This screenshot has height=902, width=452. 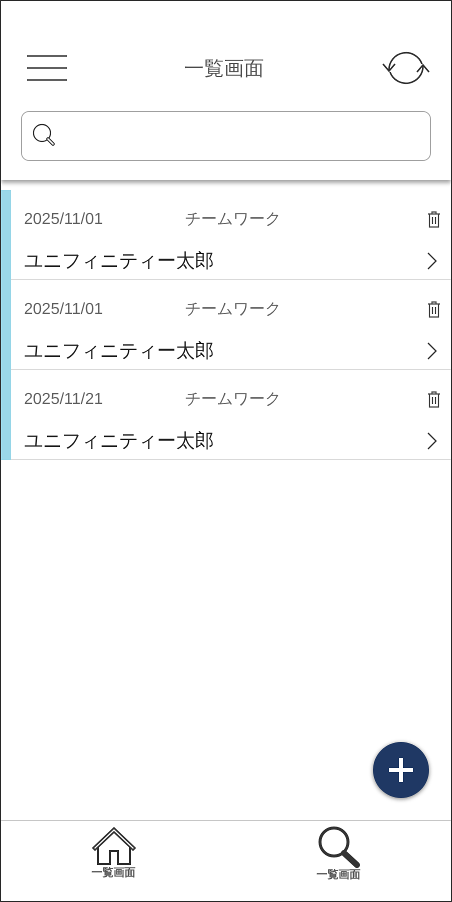 What do you see at coordinates (226, 136) in the screenshot?
I see `search-field` at bounding box center [226, 136].